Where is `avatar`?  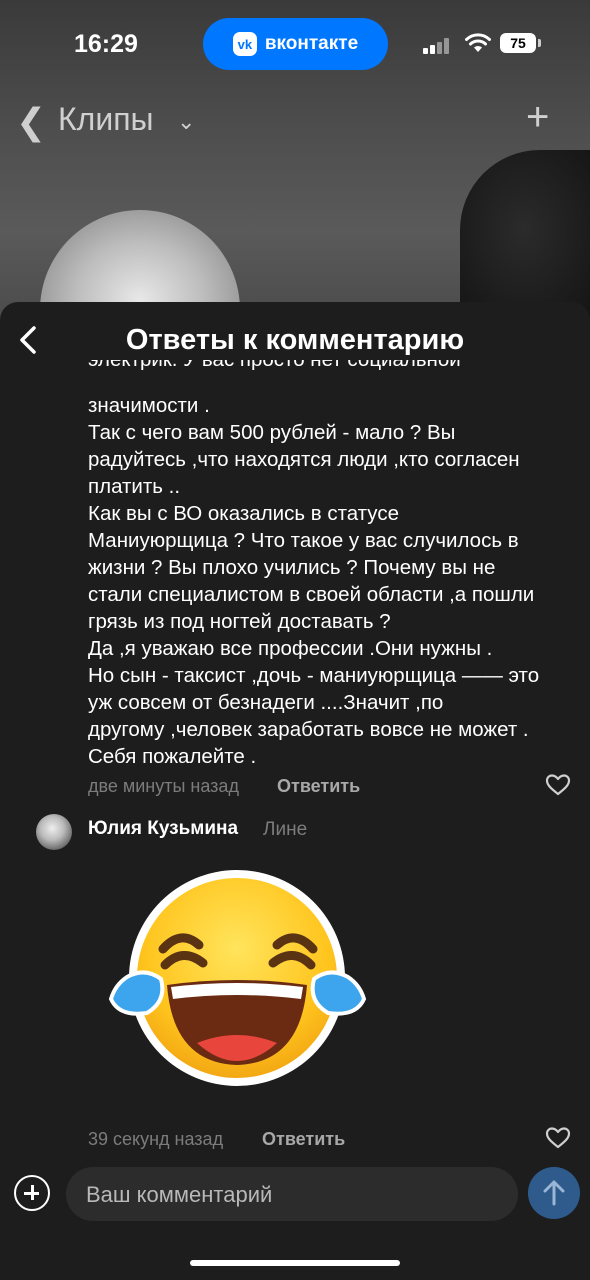 avatar is located at coordinates (54, 832).